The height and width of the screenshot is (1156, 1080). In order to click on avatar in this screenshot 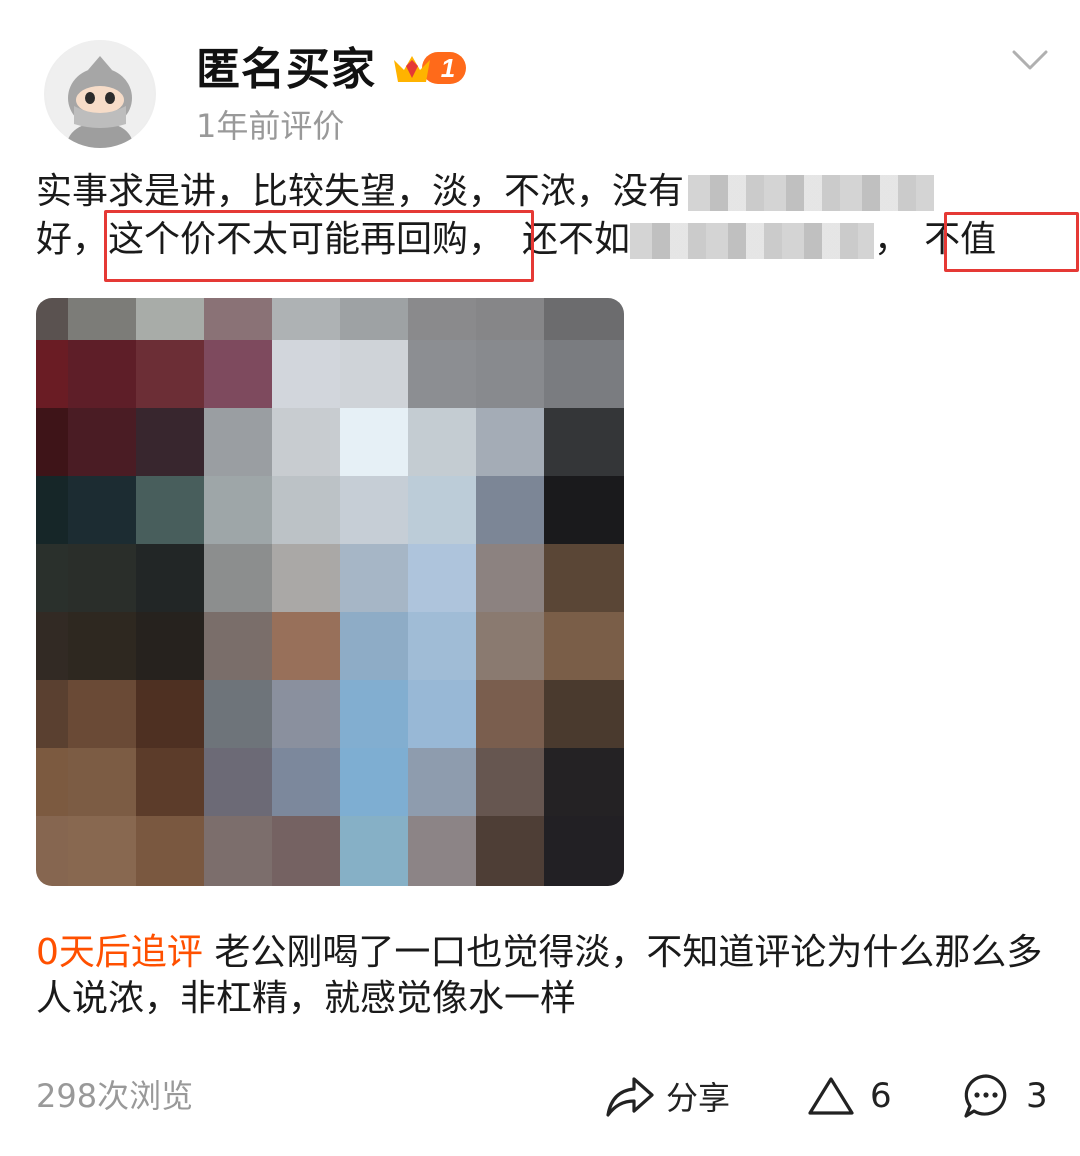, I will do `click(100, 94)`.